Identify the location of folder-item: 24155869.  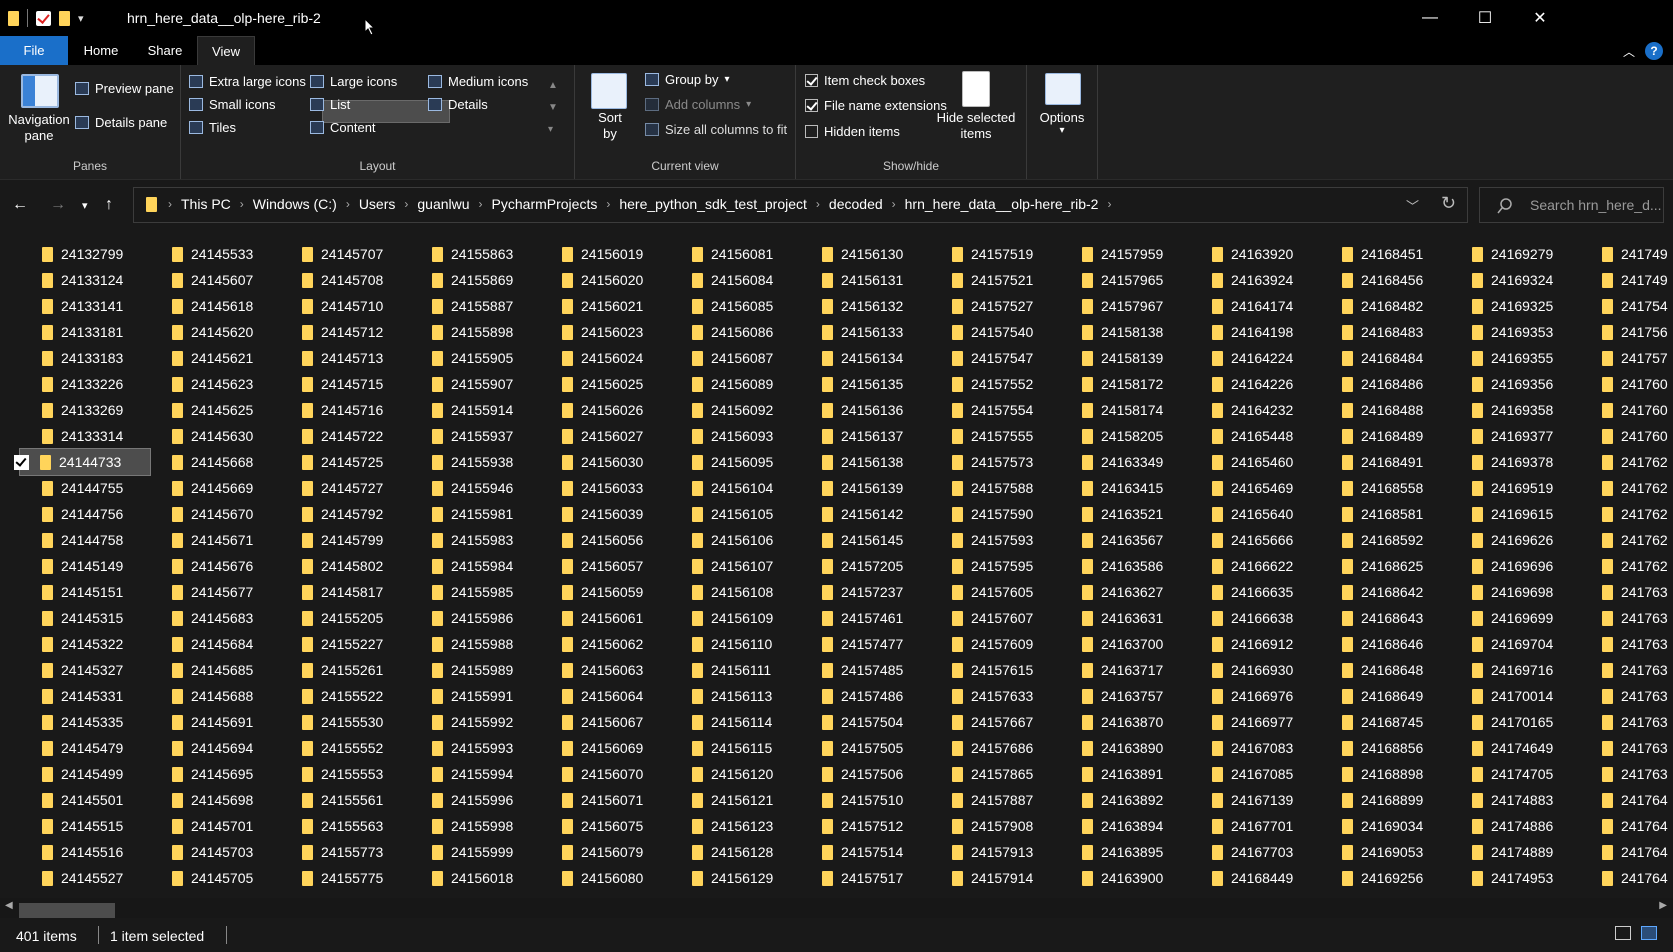
(477, 280).